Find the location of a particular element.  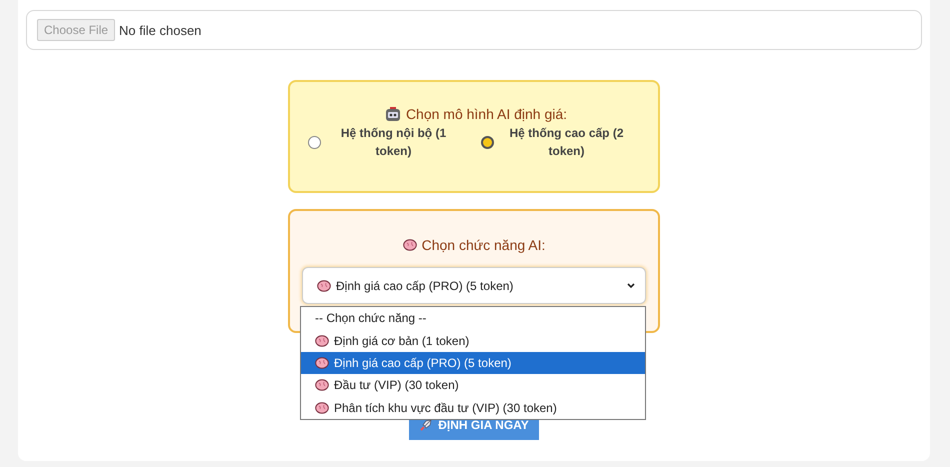

robot-icon is located at coordinates (392, 114).